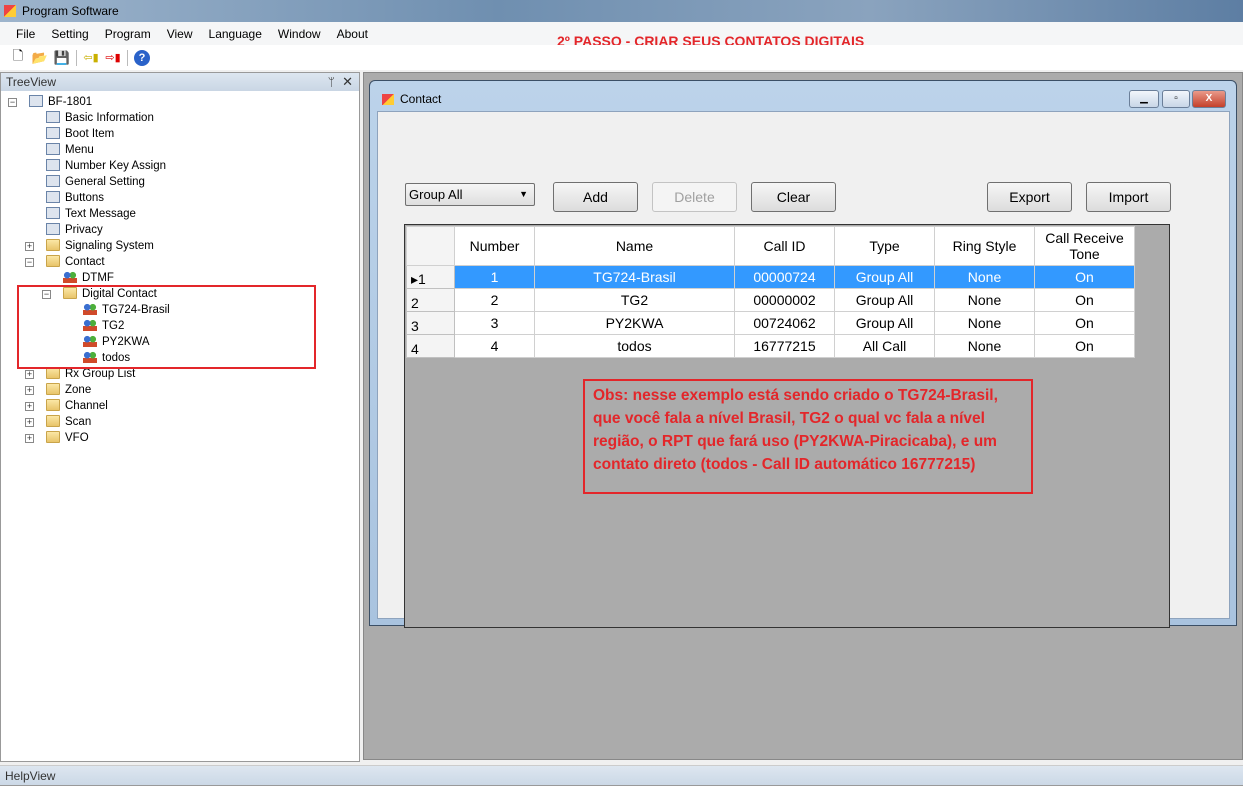  I want to click on table-row: ▸1 1 TG724-Brasil 00000724 Group All None On, so click(770, 277).